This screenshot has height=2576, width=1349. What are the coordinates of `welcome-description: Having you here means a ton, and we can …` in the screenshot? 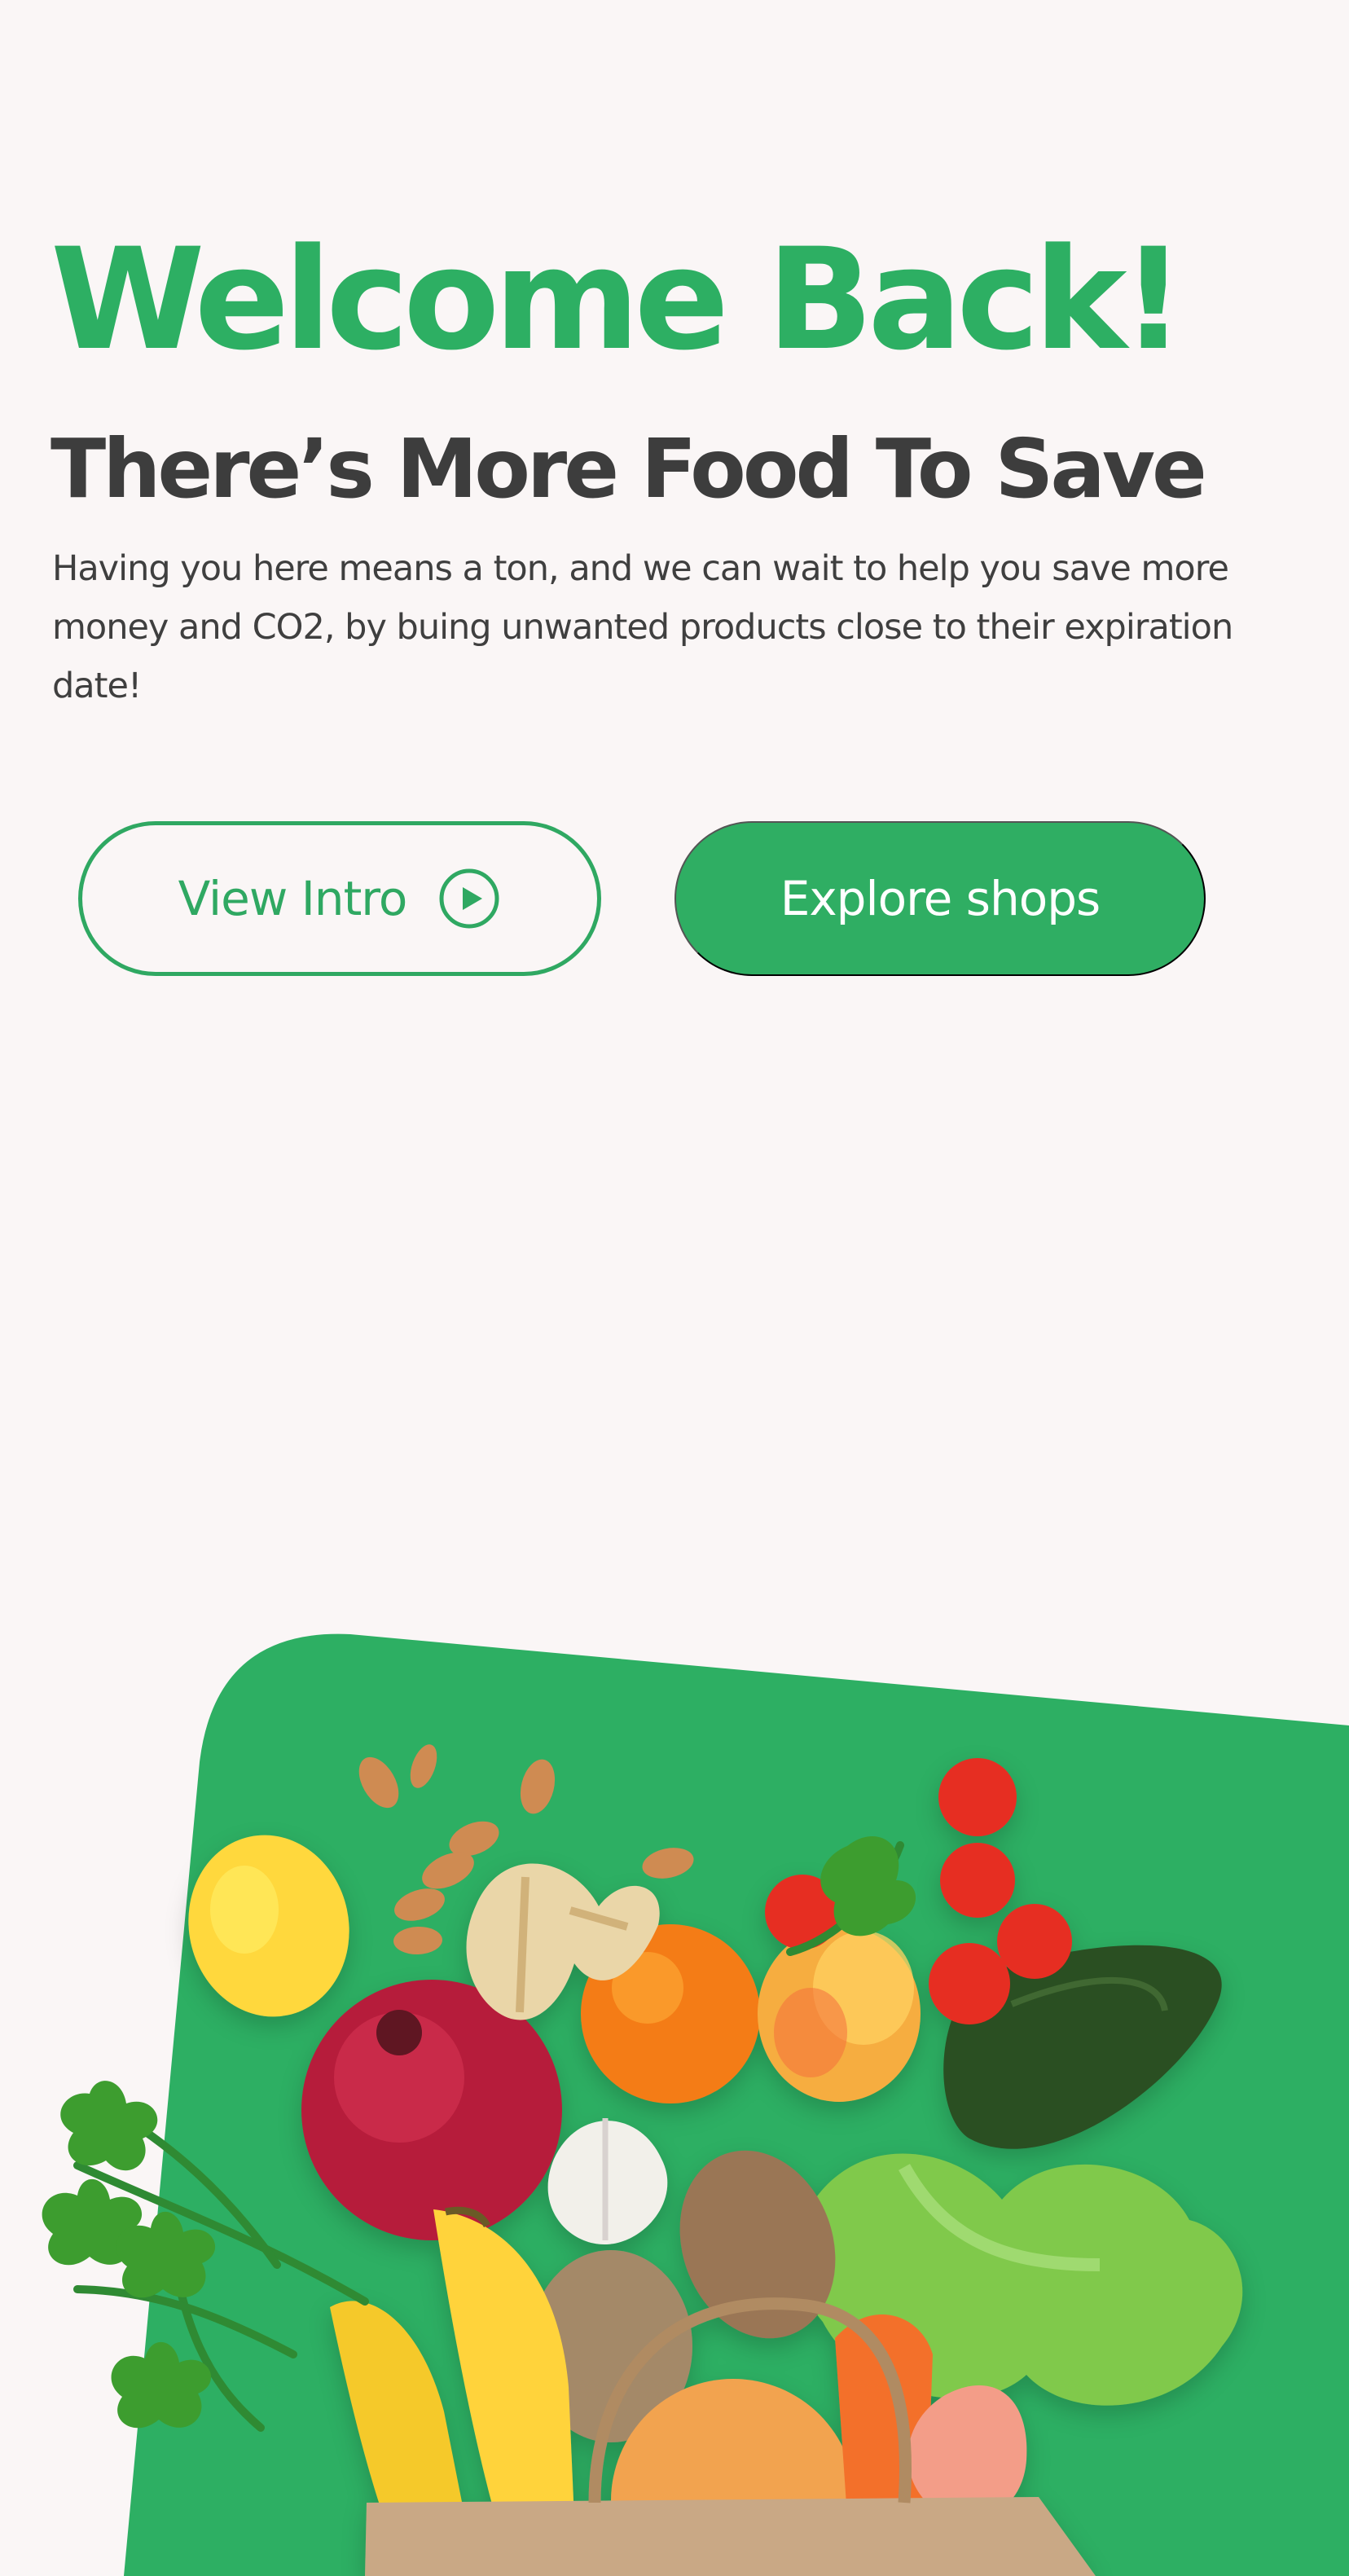 It's located at (642, 627).